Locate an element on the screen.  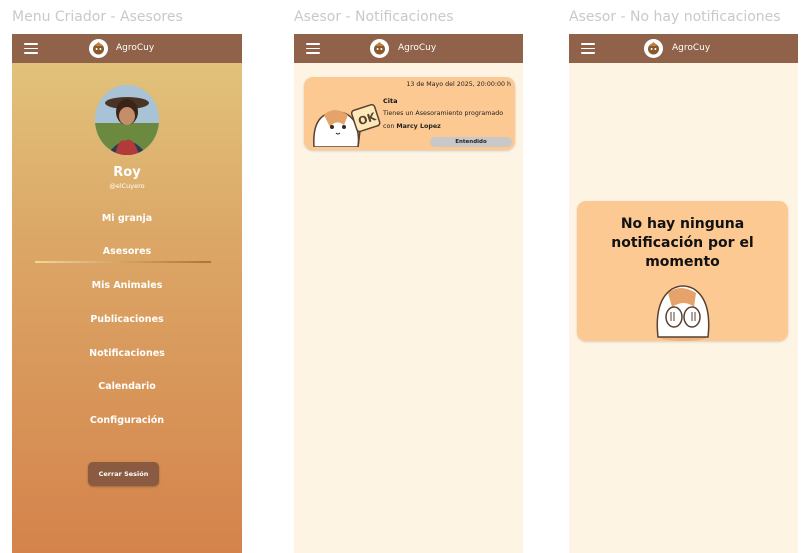
menu-item-mi-granja: Mi granja is located at coordinates (127, 218).